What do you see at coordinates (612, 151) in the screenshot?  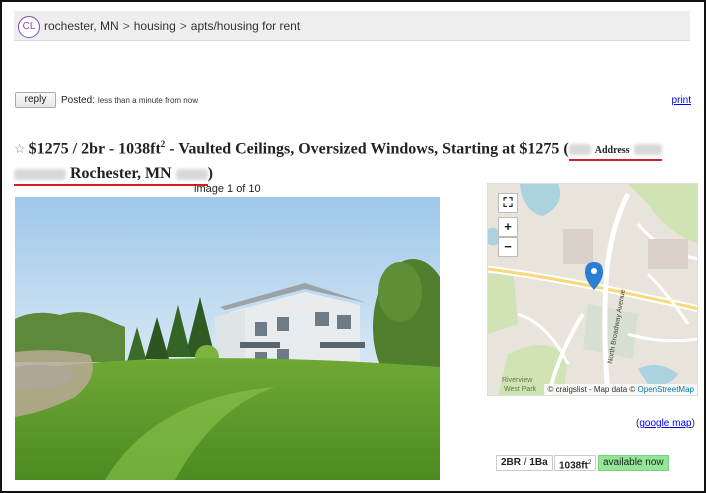 I see `address-label: Address` at bounding box center [612, 151].